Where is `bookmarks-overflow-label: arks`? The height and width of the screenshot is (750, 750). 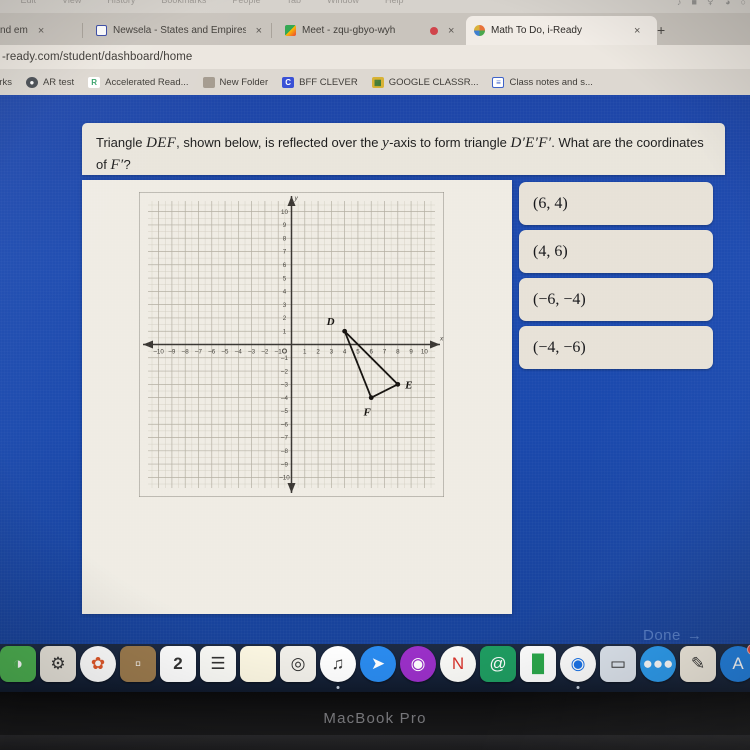 bookmarks-overflow-label: arks is located at coordinates (6, 82).